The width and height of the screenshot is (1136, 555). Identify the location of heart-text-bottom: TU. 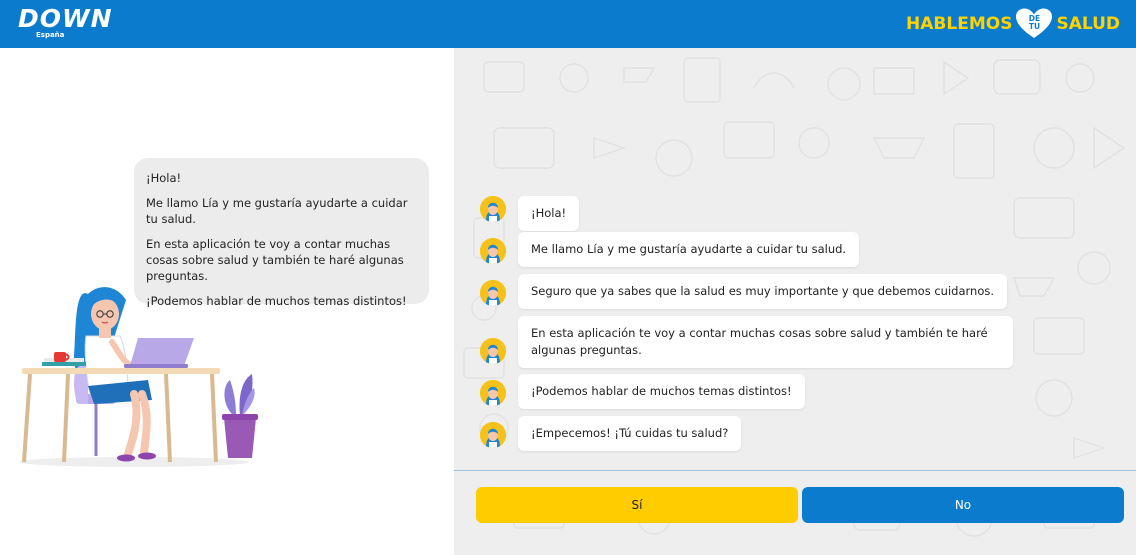
(1034, 26).